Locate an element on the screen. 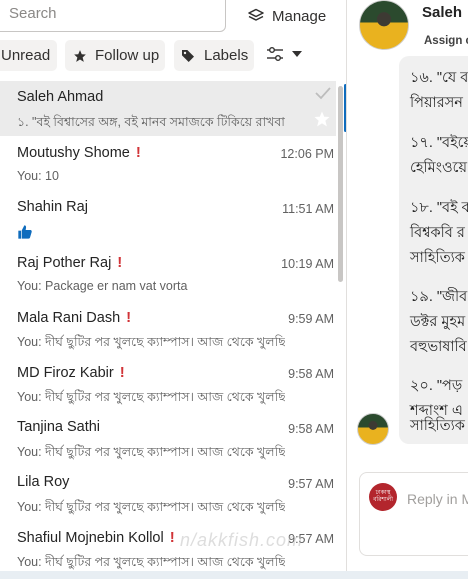  filter-follow-up-button: Follow up is located at coordinates (115, 55).